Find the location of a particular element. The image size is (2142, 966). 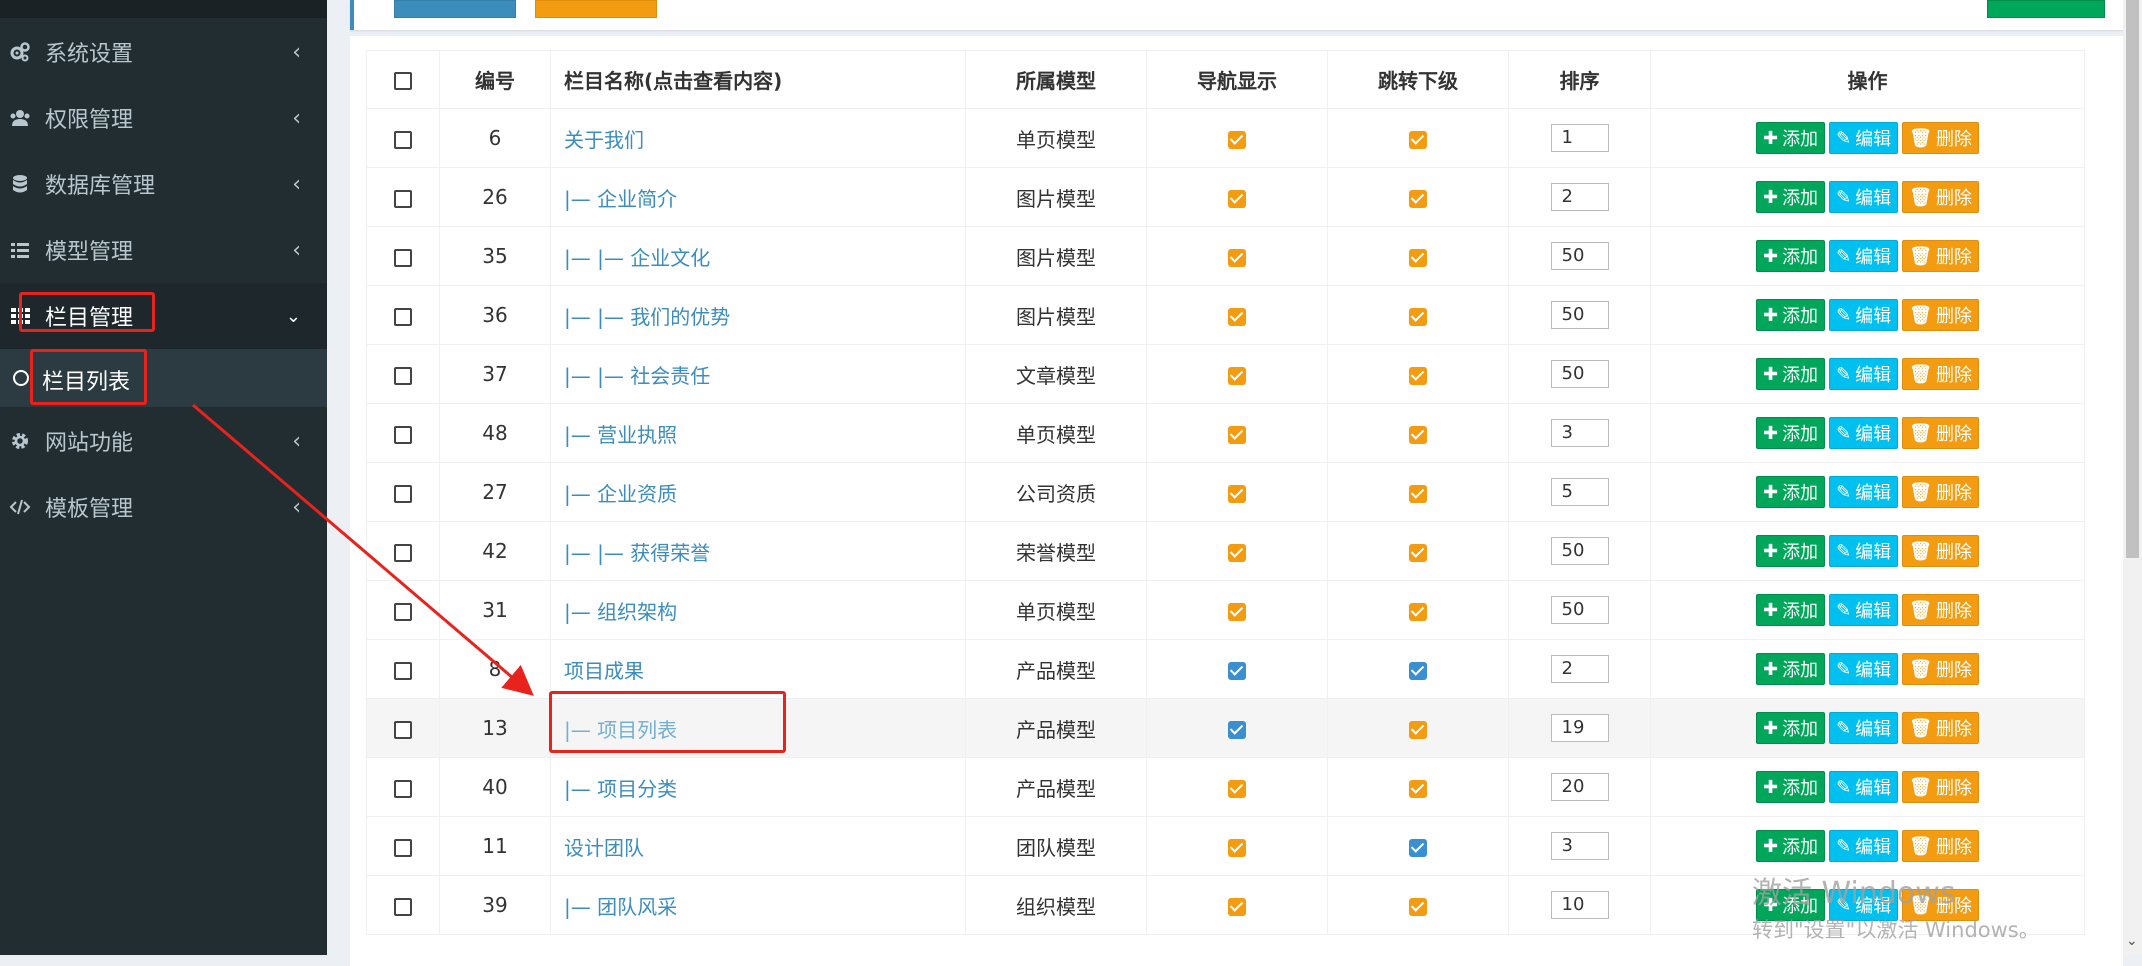

select-all-checkbox is located at coordinates (403, 81).